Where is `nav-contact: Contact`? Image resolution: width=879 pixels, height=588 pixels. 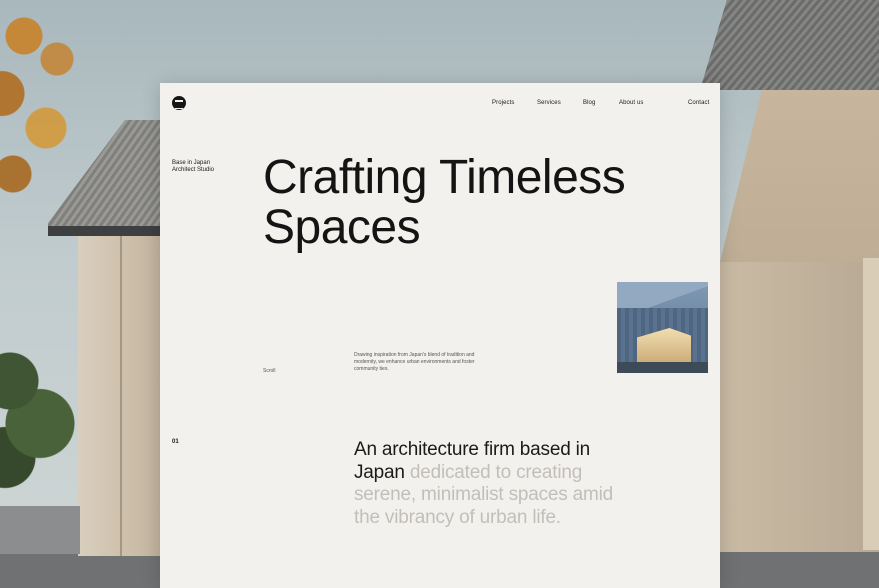
nav-contact: Contact is located at coordinates (698, 103).